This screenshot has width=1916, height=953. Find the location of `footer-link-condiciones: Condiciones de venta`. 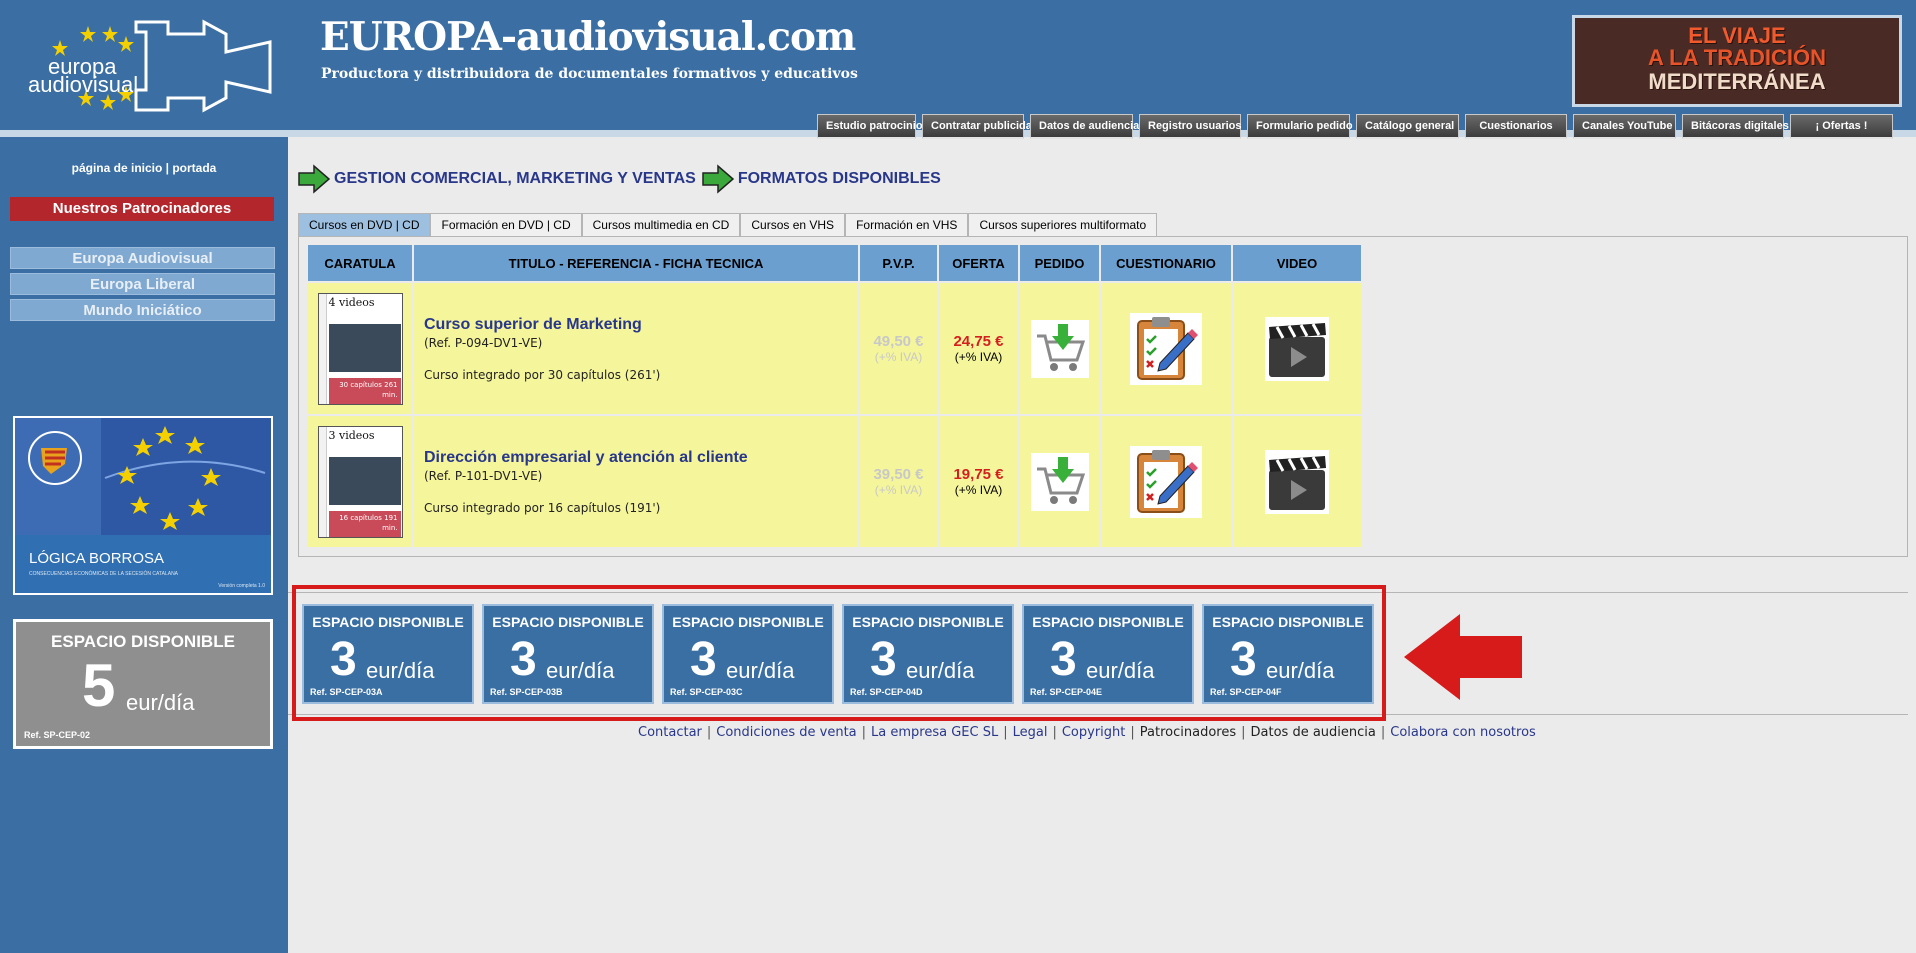

footer-link-condiciones: Condiciones de venta is located at coordinates (786, 732).